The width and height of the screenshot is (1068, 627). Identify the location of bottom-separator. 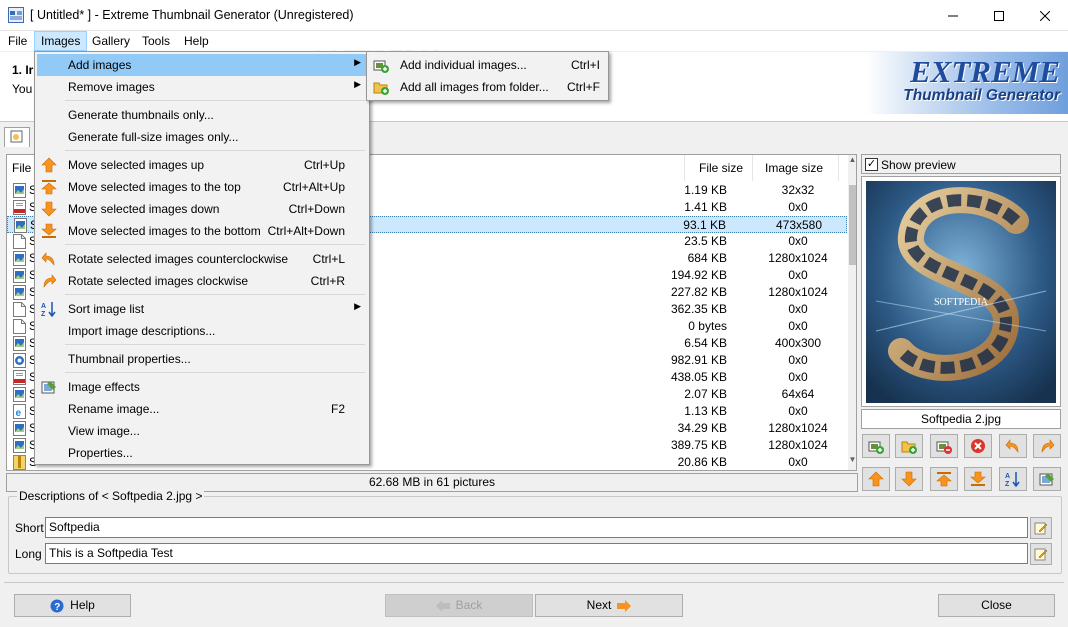
(534, 582).